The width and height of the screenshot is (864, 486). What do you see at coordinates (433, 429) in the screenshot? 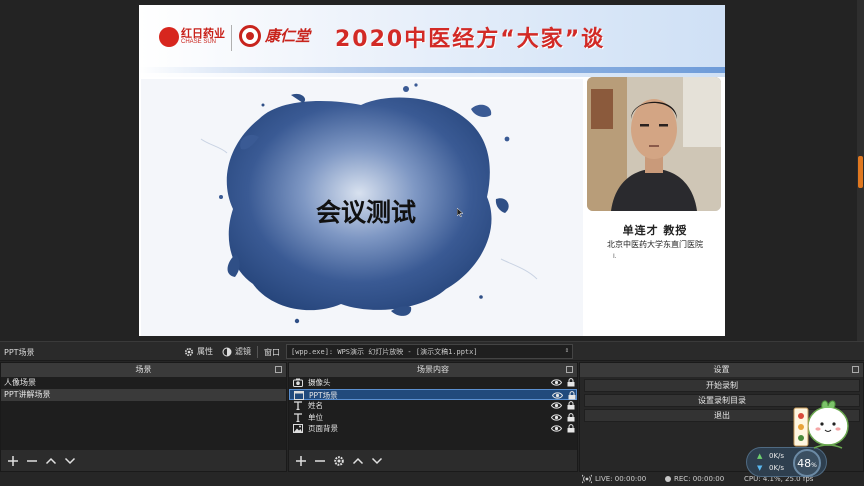
I see `source-item: 页面背景` at bounding box center [433, 429].